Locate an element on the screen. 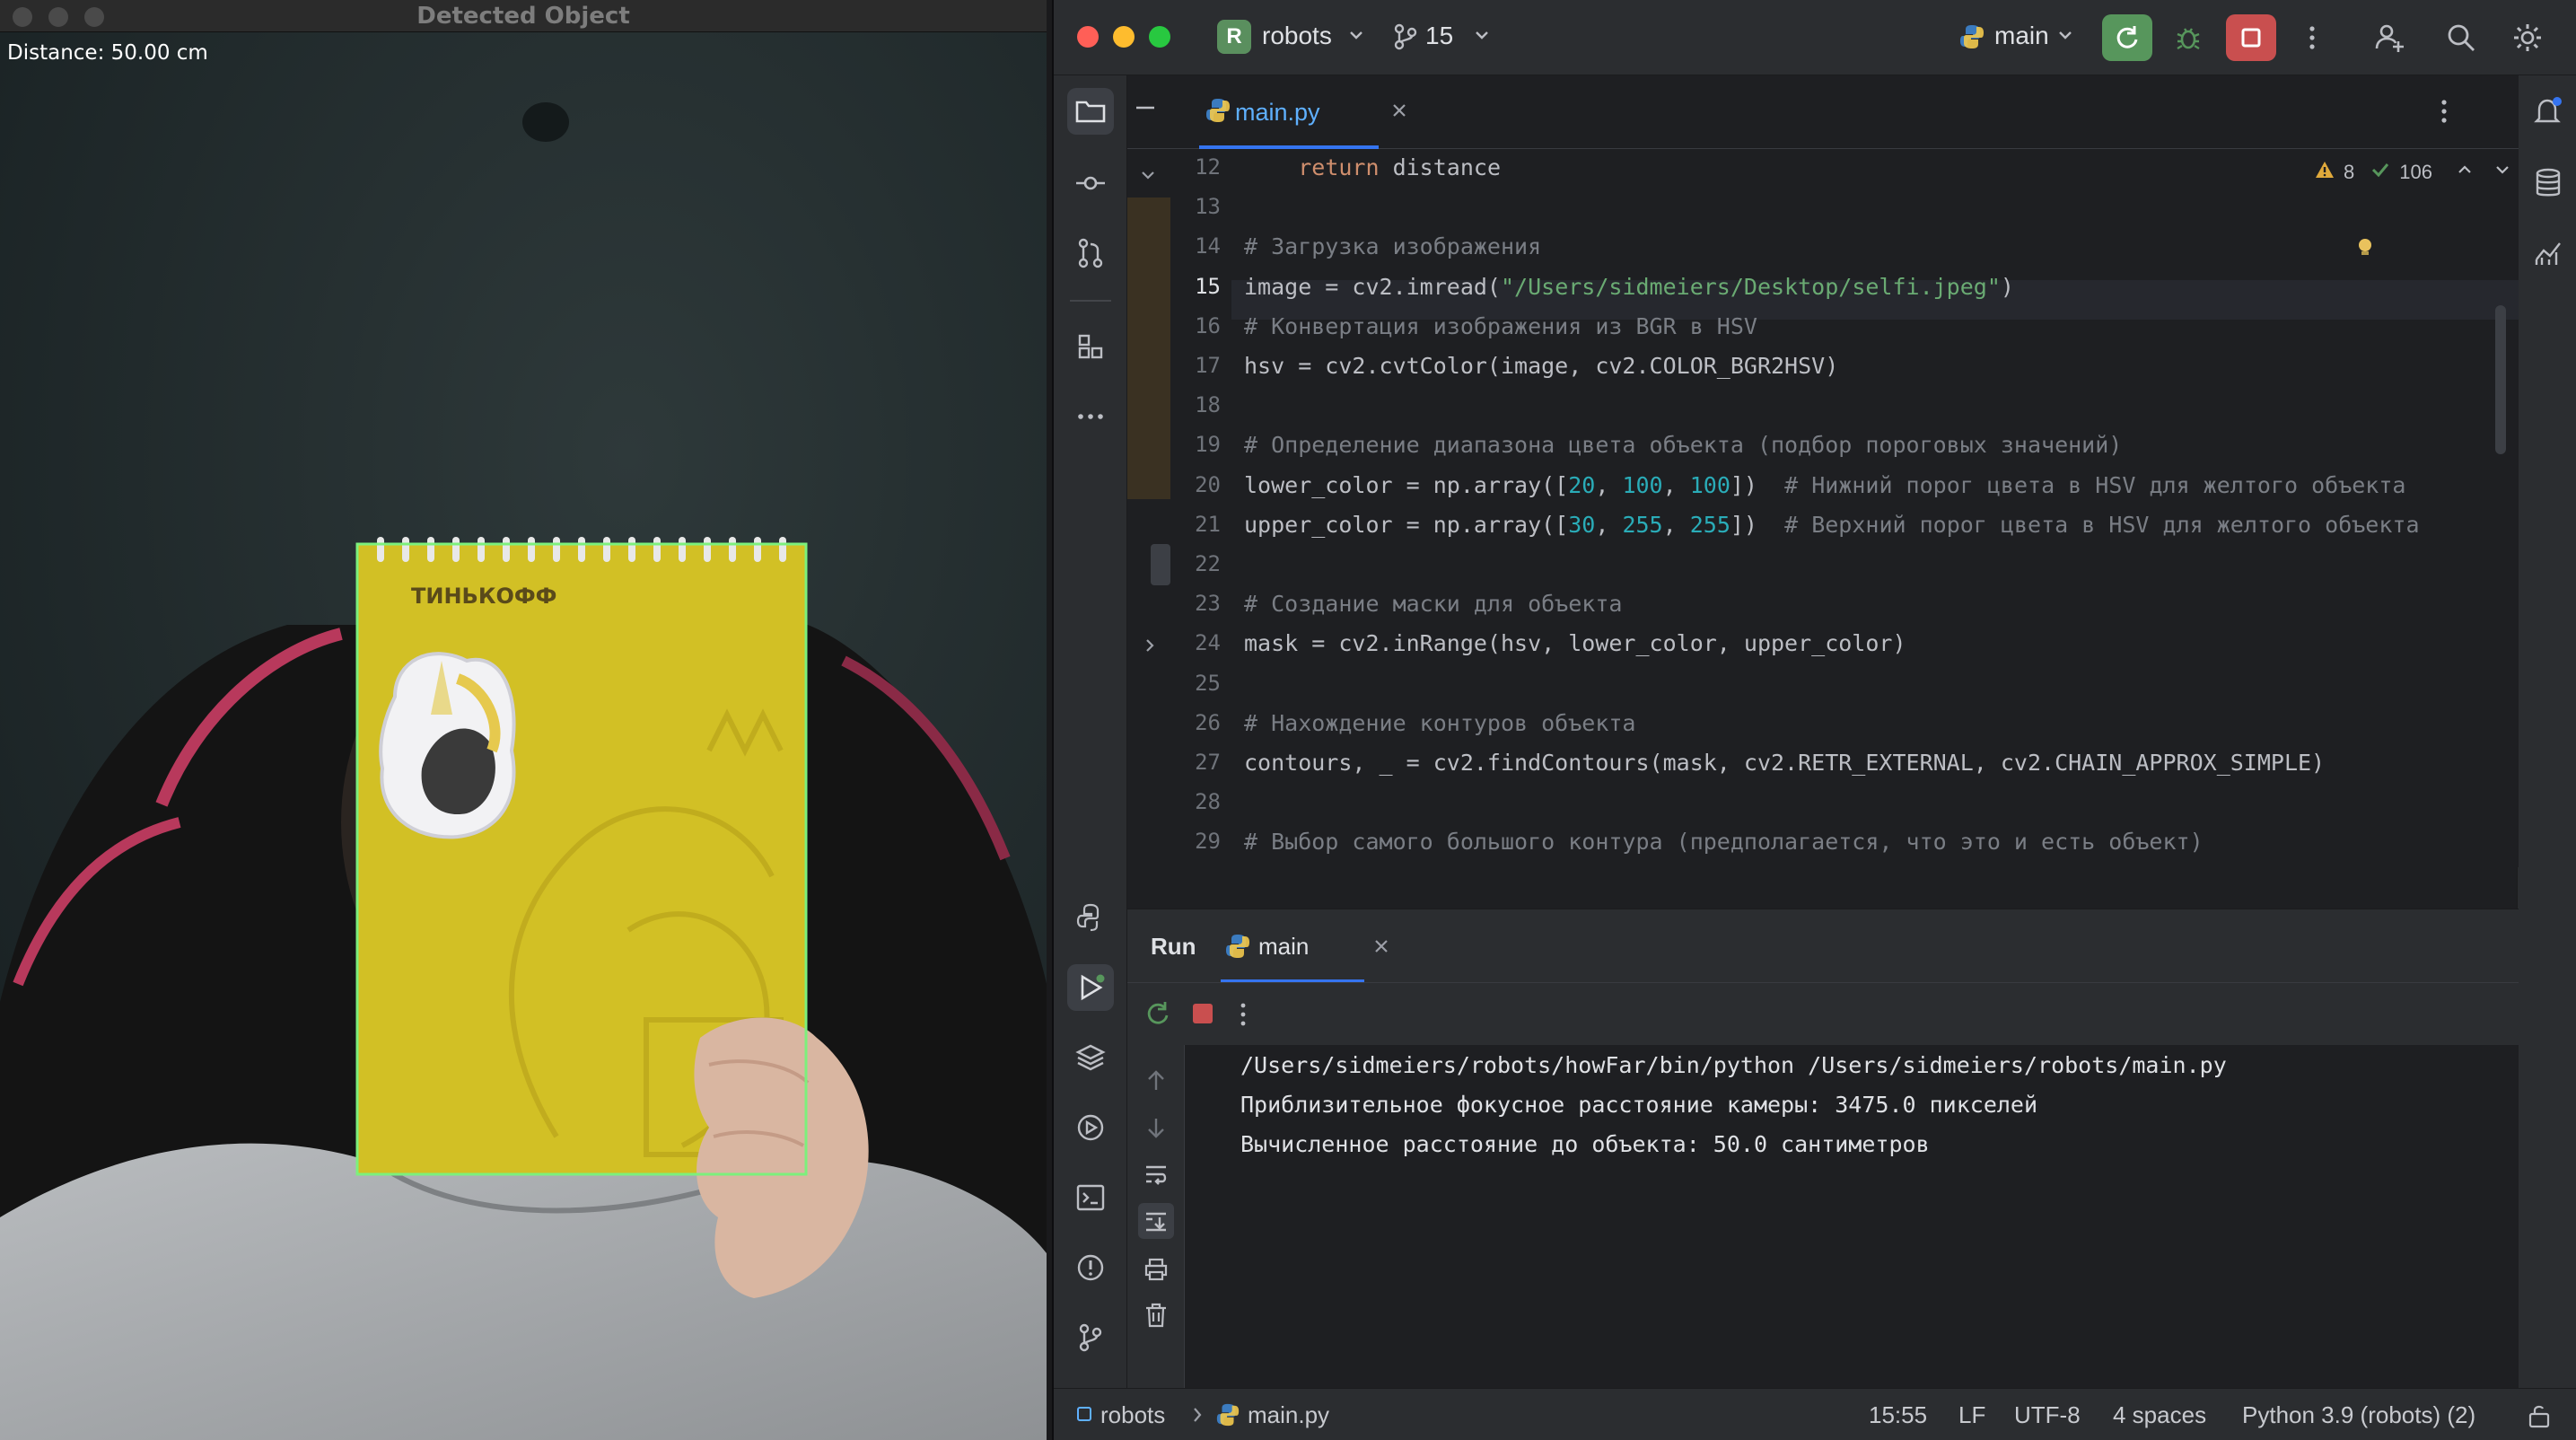 This screenshot has height=1440, width=2576. branch-icon is located at coordinates (1405, 38).